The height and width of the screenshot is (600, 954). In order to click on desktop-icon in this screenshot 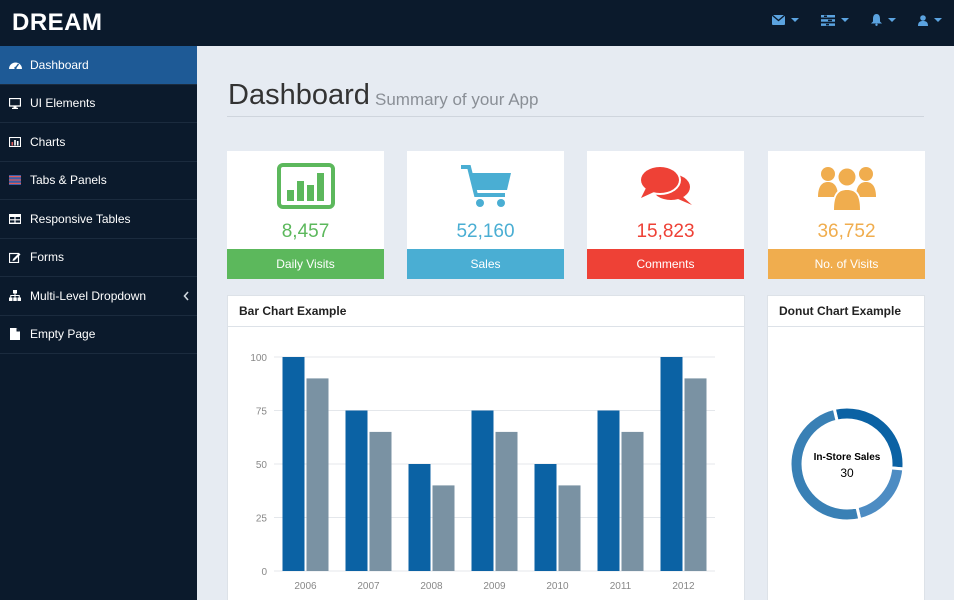, I will do `click(15, 103)`.